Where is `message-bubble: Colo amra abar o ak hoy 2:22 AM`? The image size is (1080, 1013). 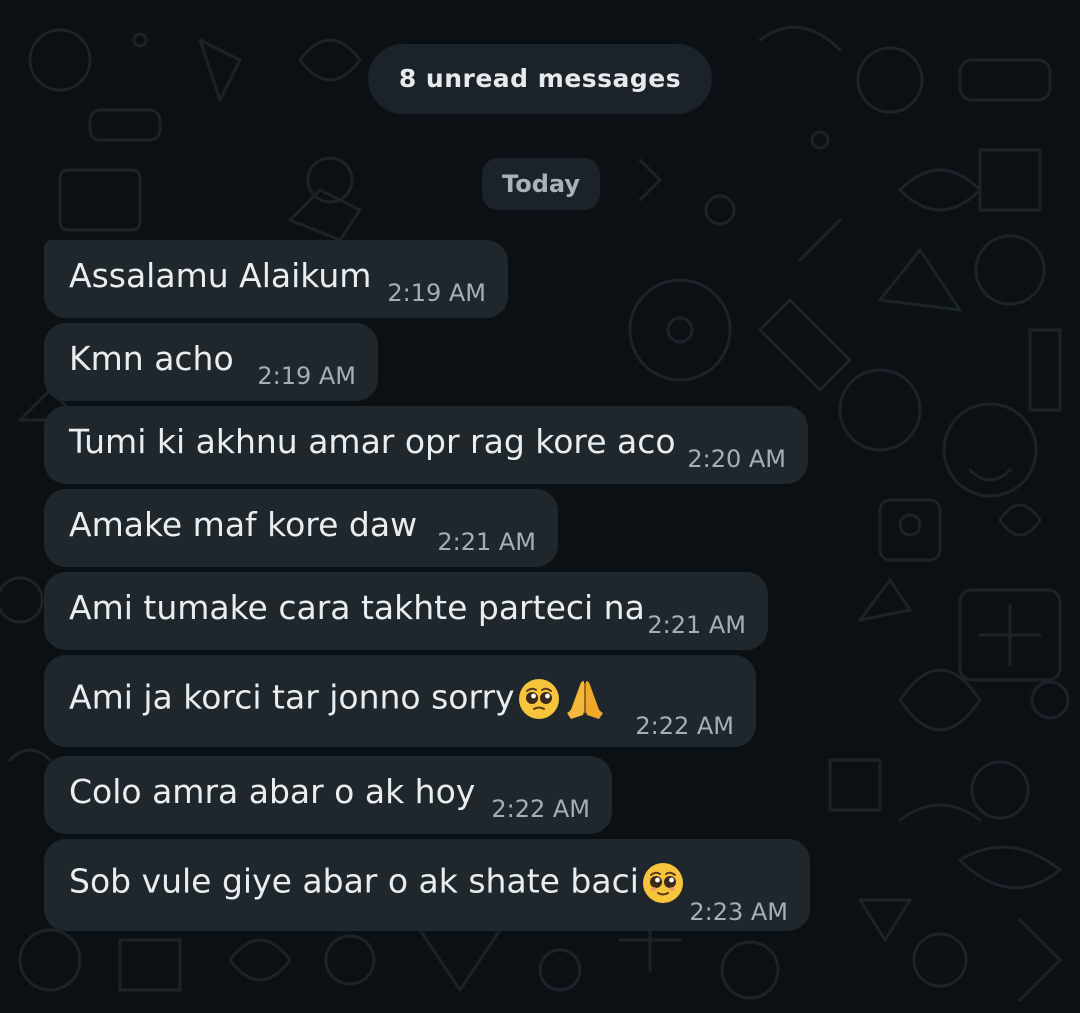 message-bubble: Colo amra abar o ak hoy 2:22 AM is located at coordinates (328, 795).